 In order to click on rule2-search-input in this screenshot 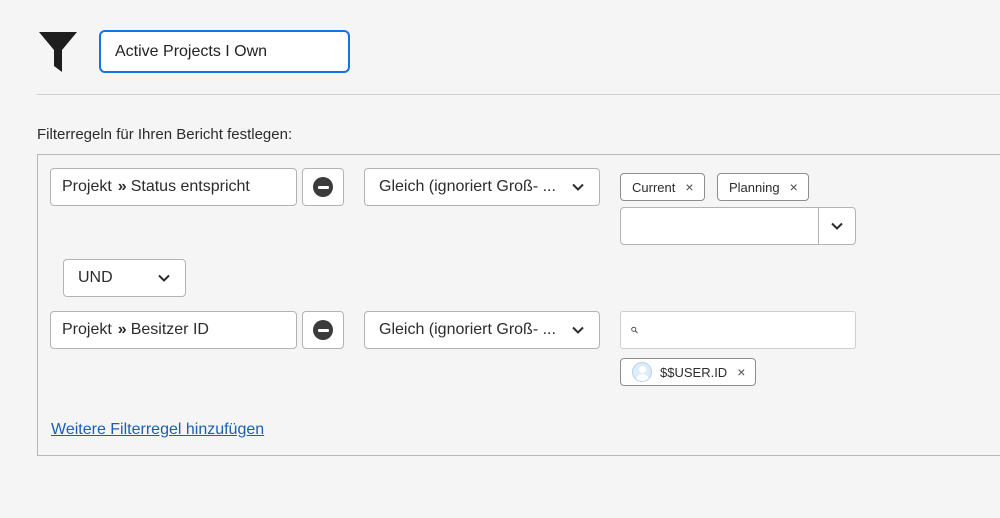, I will do `click(745, 330)`.